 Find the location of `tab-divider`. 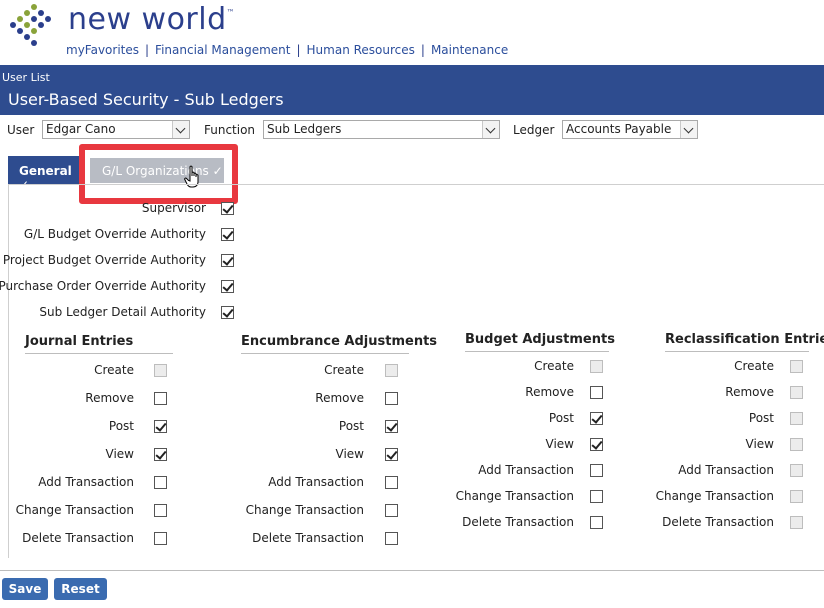

tab-divider is located at coordinates (416, 184).